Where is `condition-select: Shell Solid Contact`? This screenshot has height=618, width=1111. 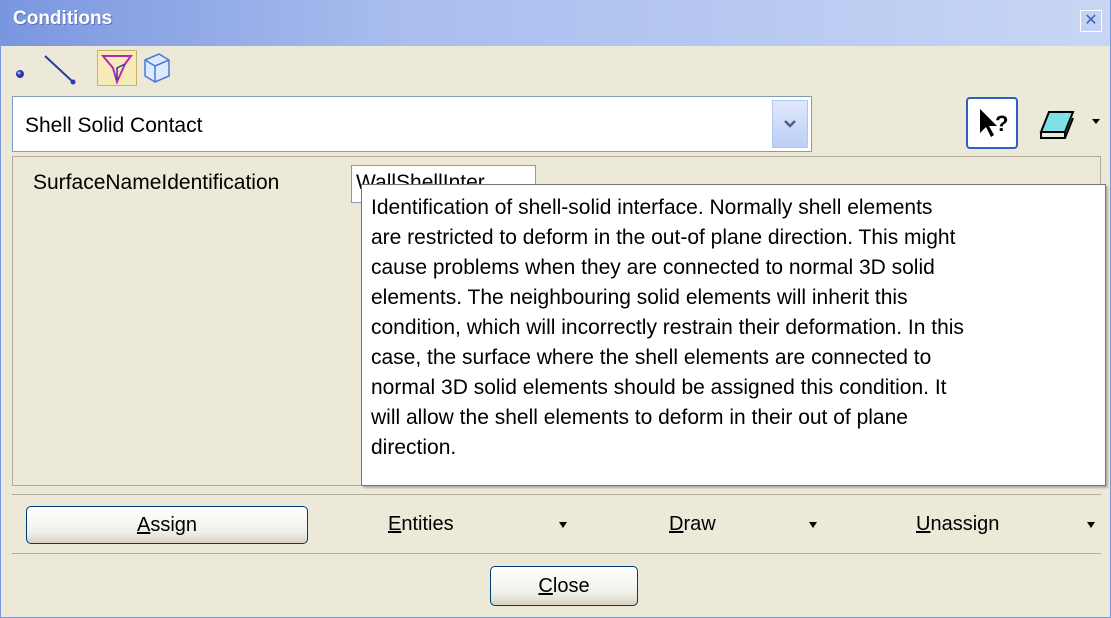 condition-select: Shell Solid Contact is located at coordinates (412, 124).